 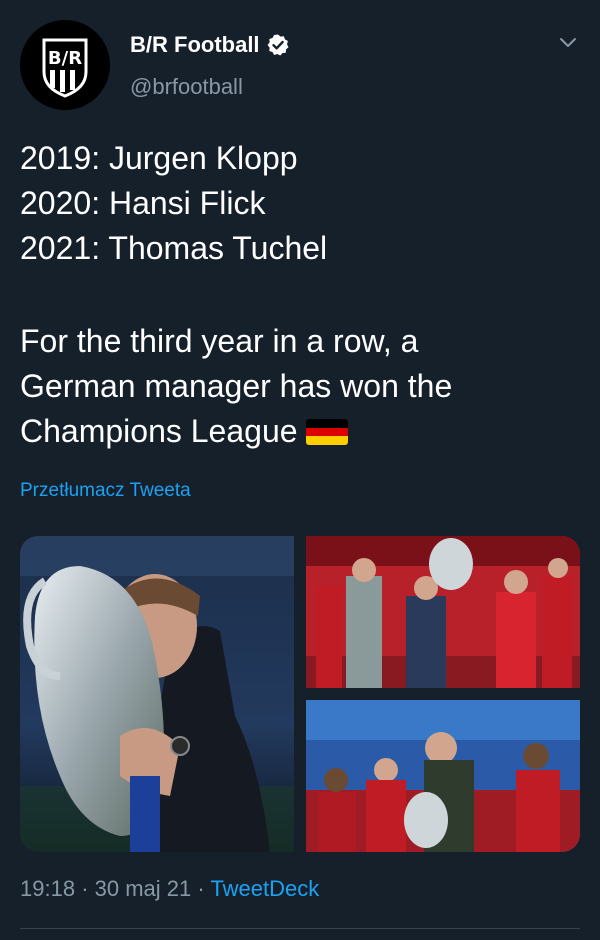 What do you see at coordinates (159, 158) in the screenshot?
I see `tweet-line-1: 2019: Jurgen Klopp` at bounding box center [159, 158].